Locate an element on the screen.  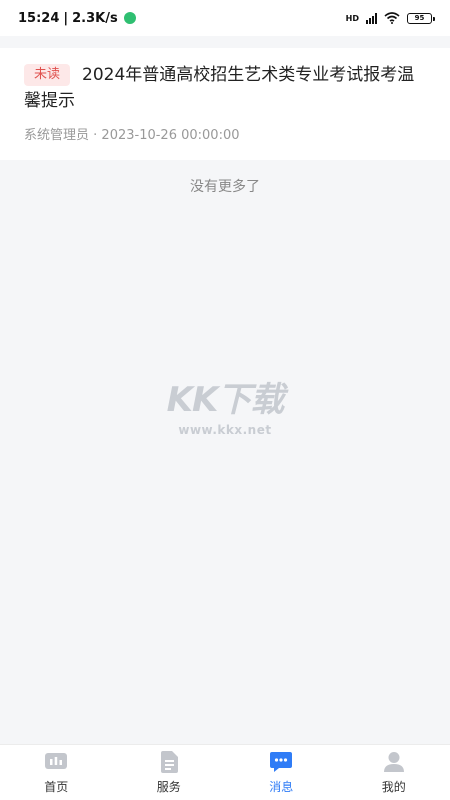
tab-messages: 消息 is located at coordinates (281, 772).